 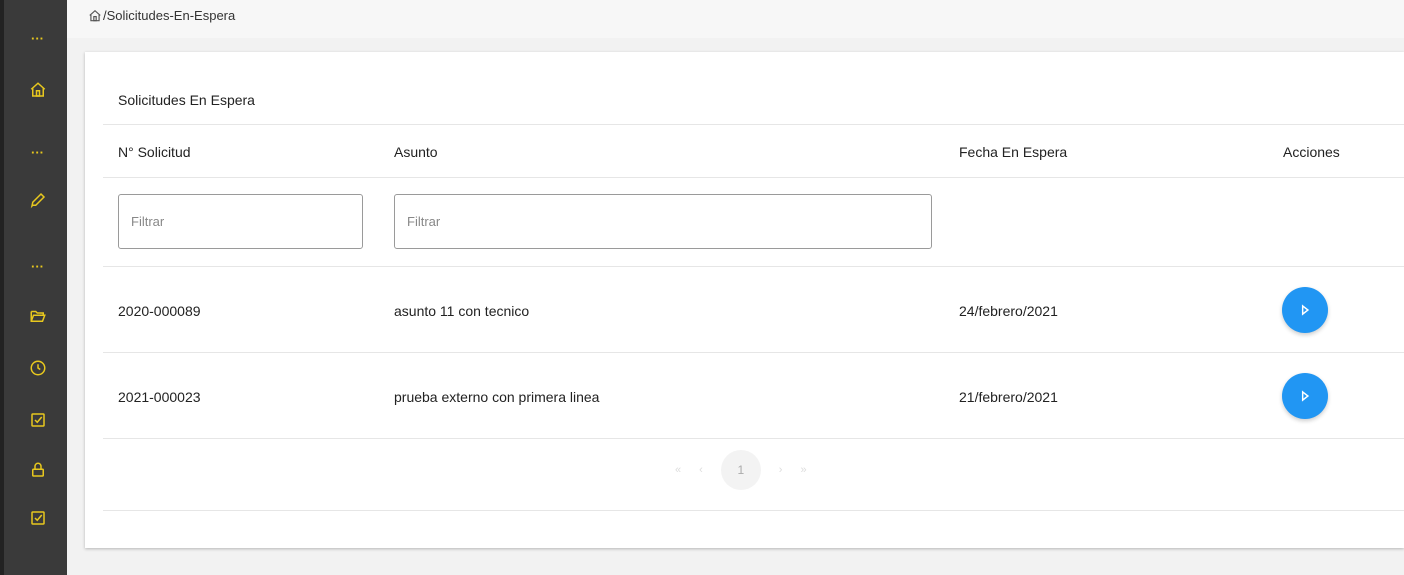 I want to click on cell-numero: 2020-000089, so click(x=159, y=311).